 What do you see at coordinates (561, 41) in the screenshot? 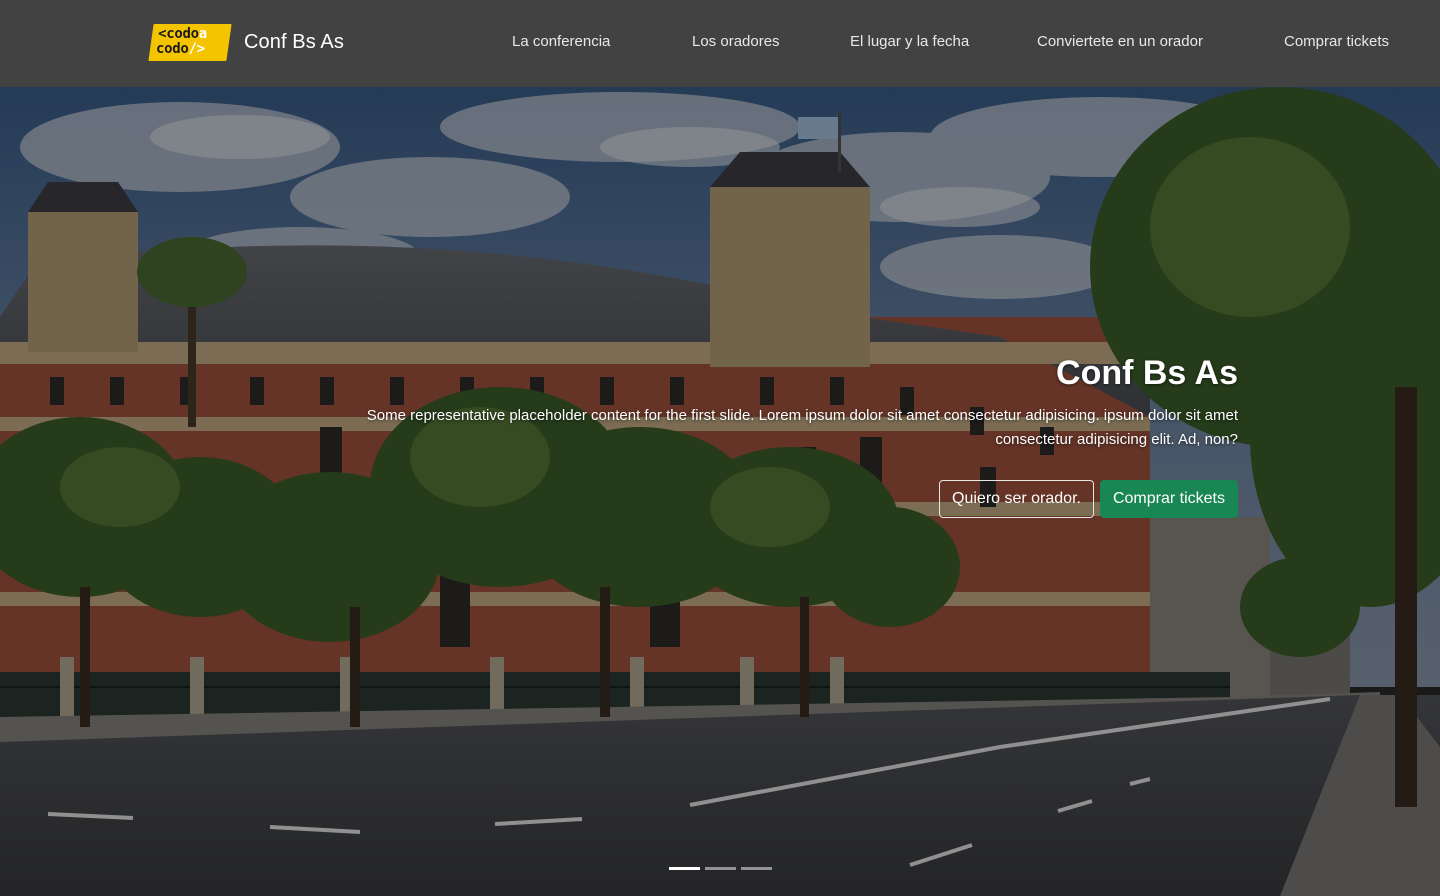
I see `nav-link-la-conferencia: La conferencia` at bounding box center [561, 41].